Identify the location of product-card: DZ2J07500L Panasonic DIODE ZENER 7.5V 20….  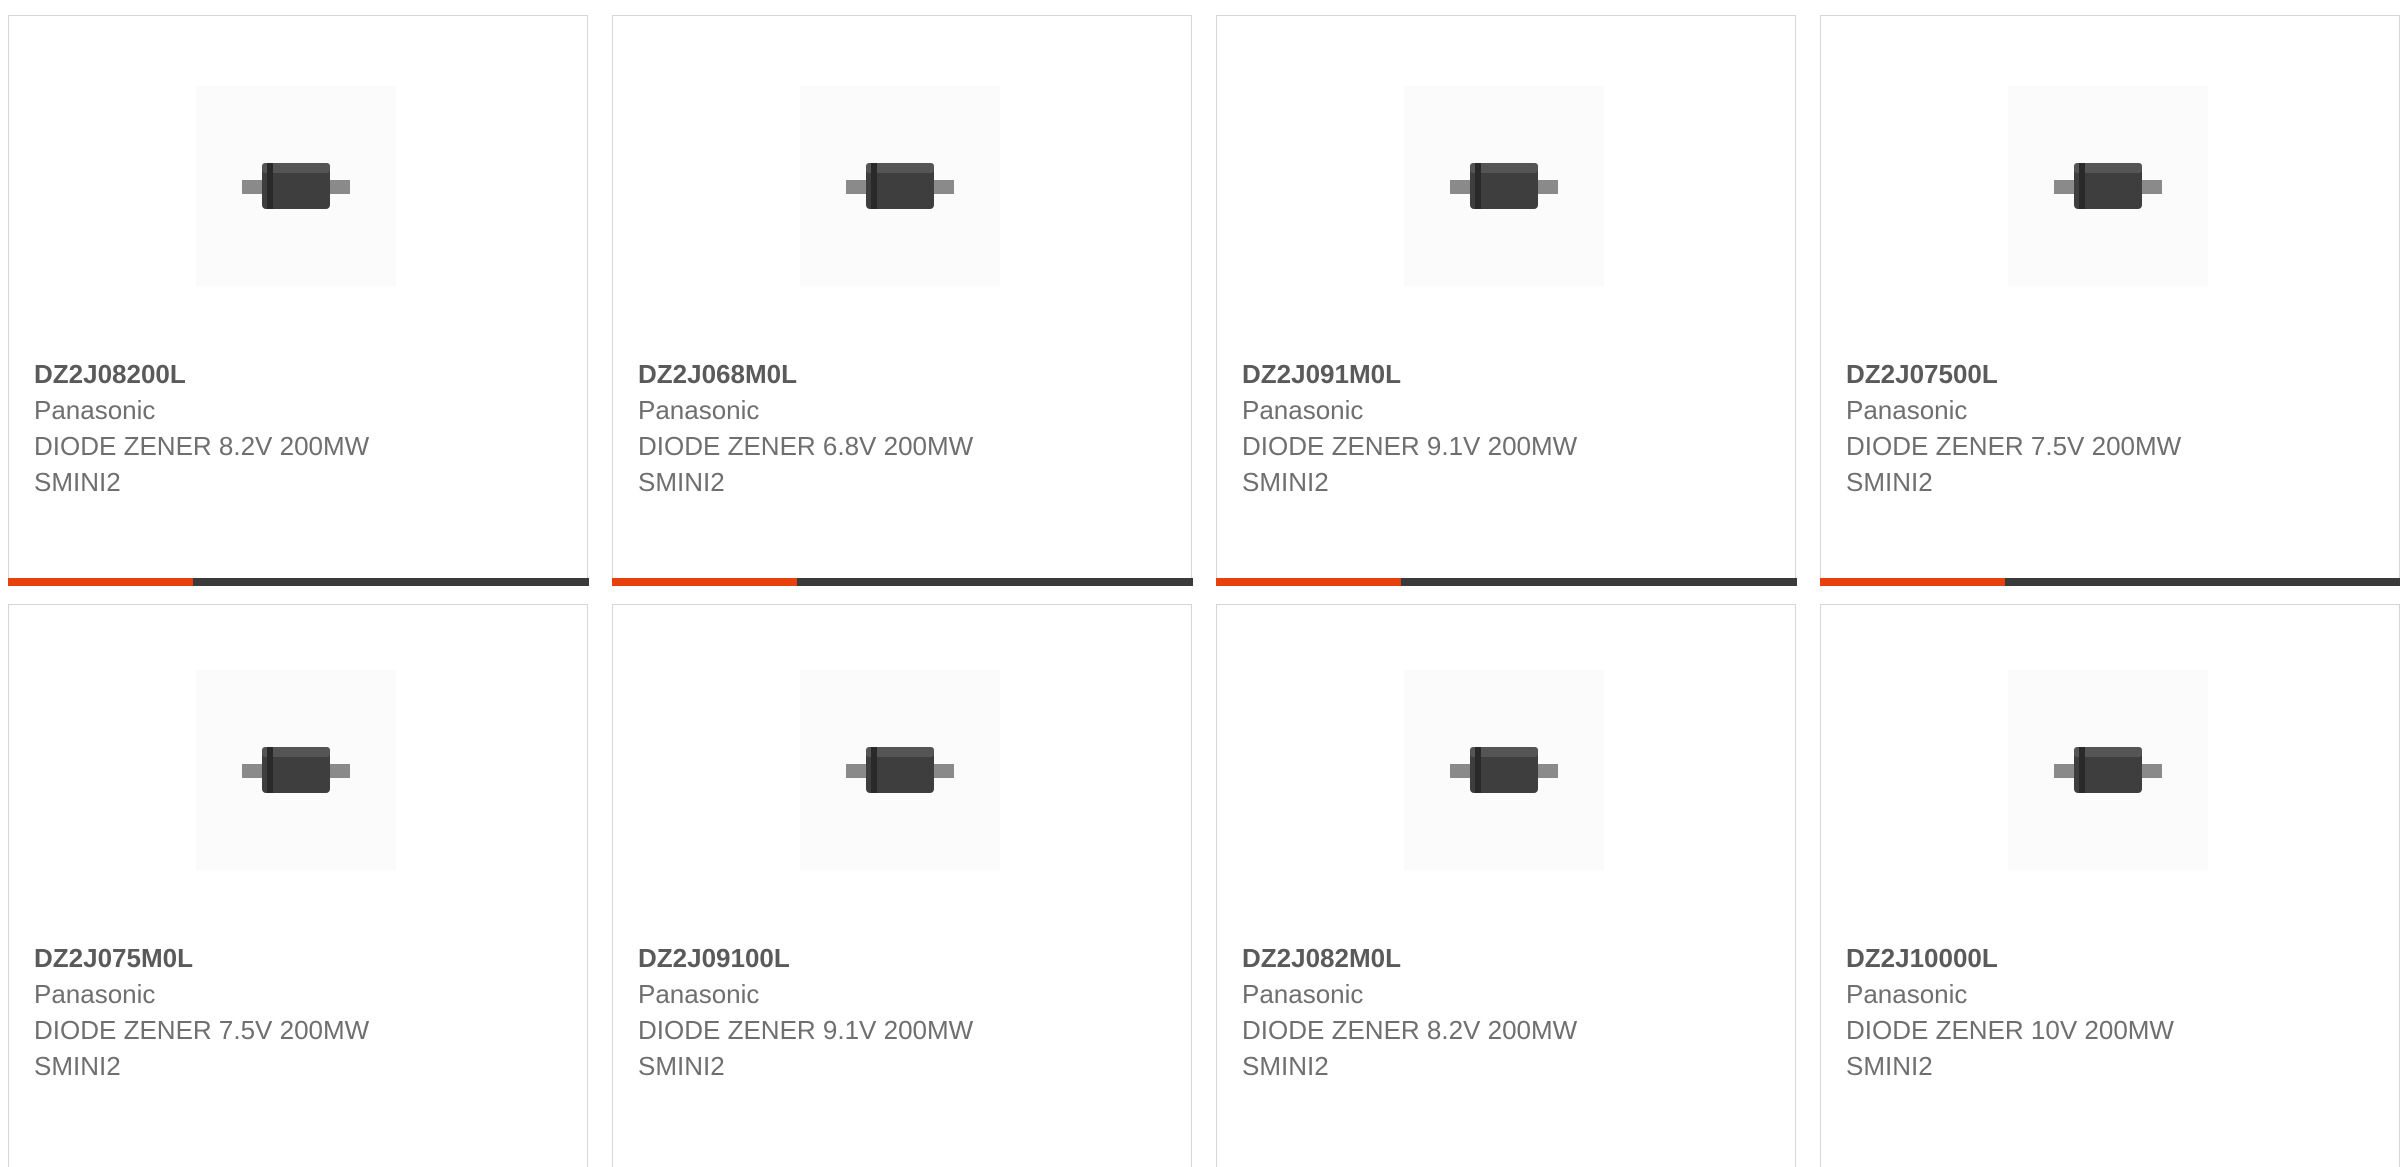
(2109, 300).